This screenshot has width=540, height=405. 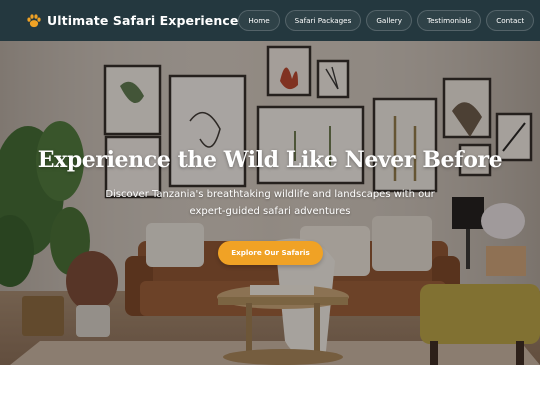 What do you see at coordinates (143, 20) in the screenshot?
I see `brand-title: Ultimate Safari Experience` at bounding box center [143, 20].